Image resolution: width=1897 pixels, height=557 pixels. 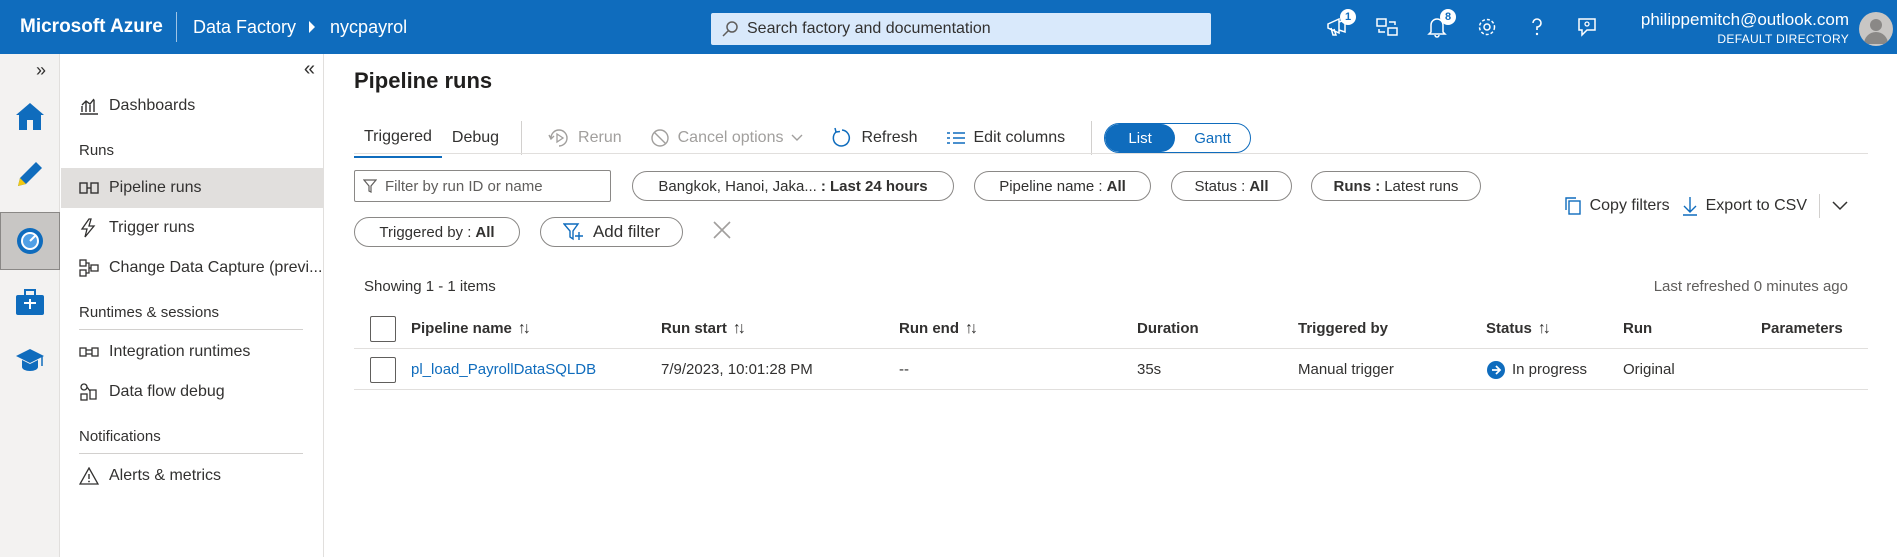 I want to click on edit-columns-button: Edit columns, so click(x=1006, y=138).